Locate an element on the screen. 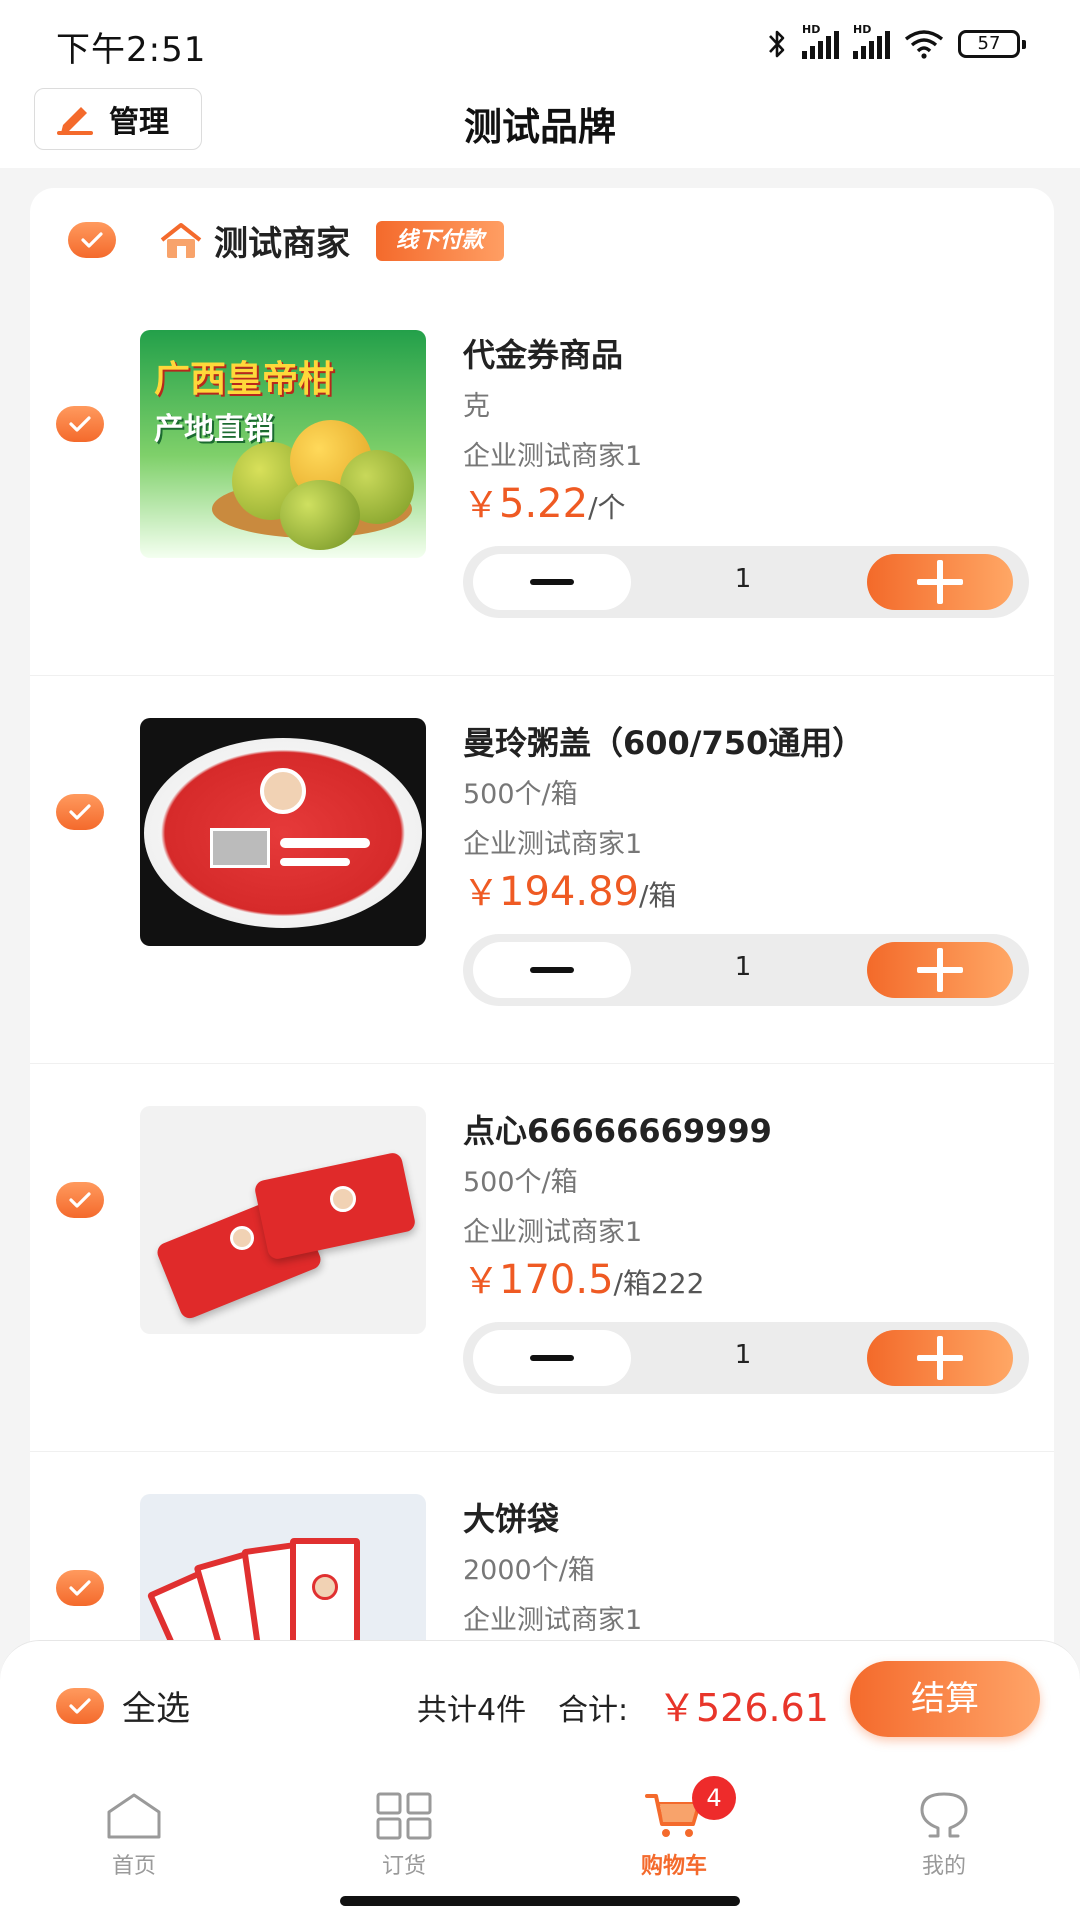  item-count: 共计4件 is located at coordinates (472, 1710).